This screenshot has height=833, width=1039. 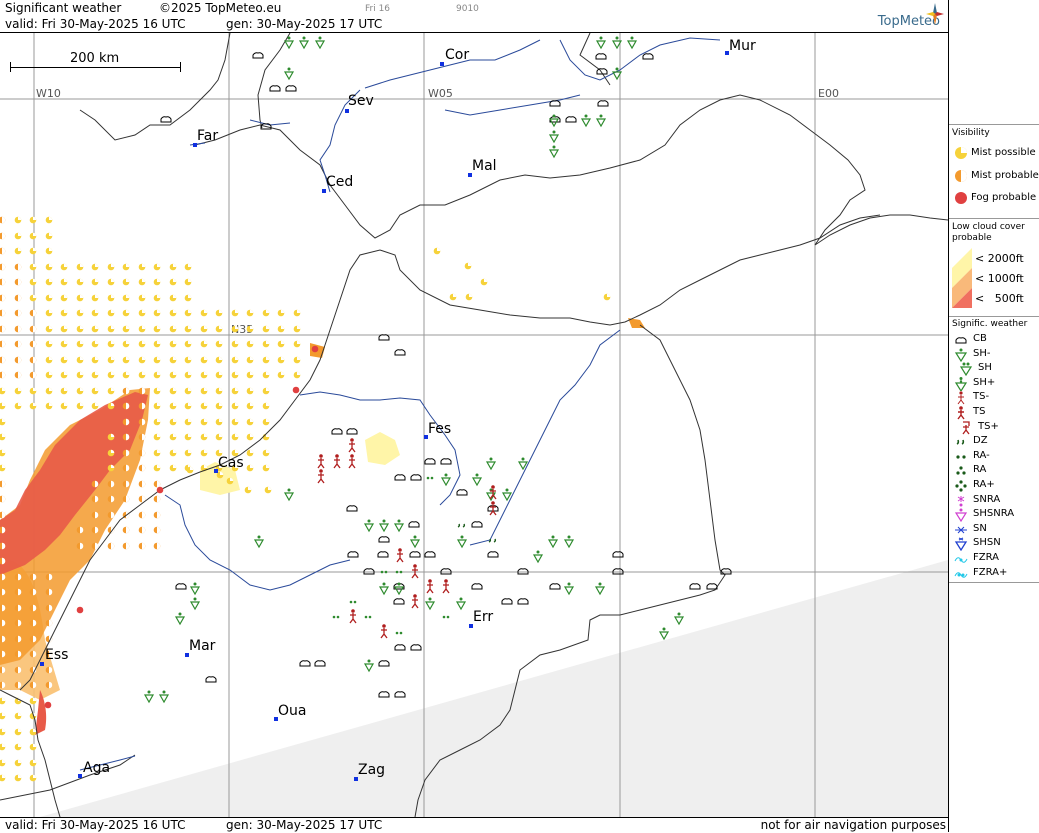 What do you see at coordinates (95, 24) in the screenshot?
I see `valid-time: valid: Fri 30-May-2025 16 UTC` at bounding box center [95, 24].